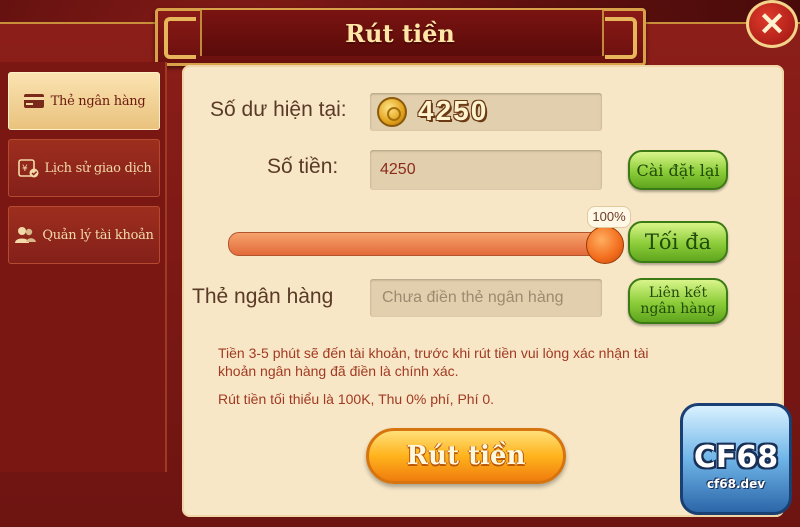  I want to click on link-bank-button: Liên kết ngân hàng, so click(678, 301).